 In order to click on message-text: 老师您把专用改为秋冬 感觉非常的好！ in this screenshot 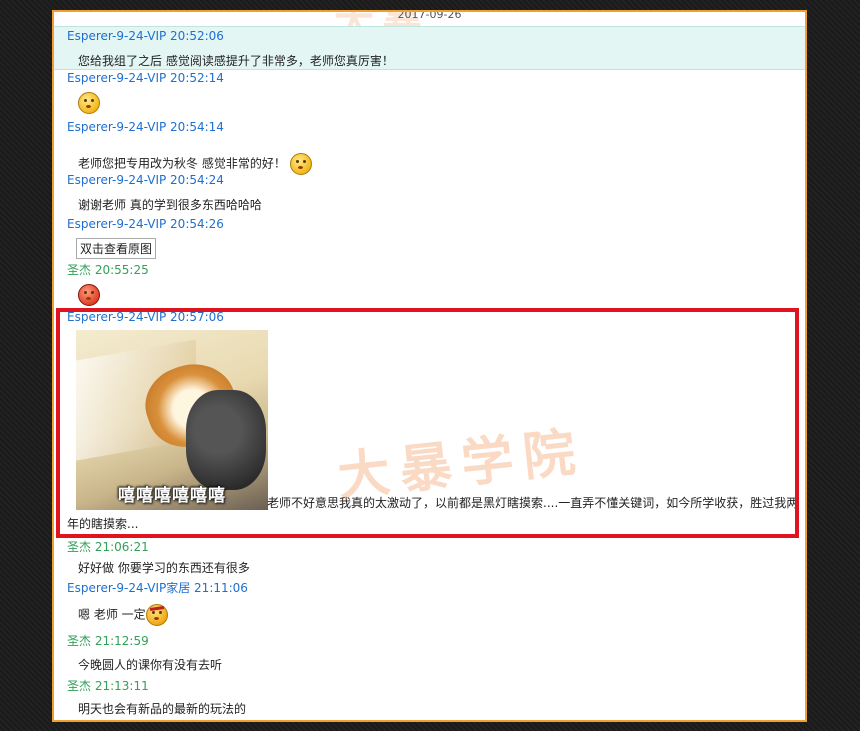, I will do `click(195, 164)`.